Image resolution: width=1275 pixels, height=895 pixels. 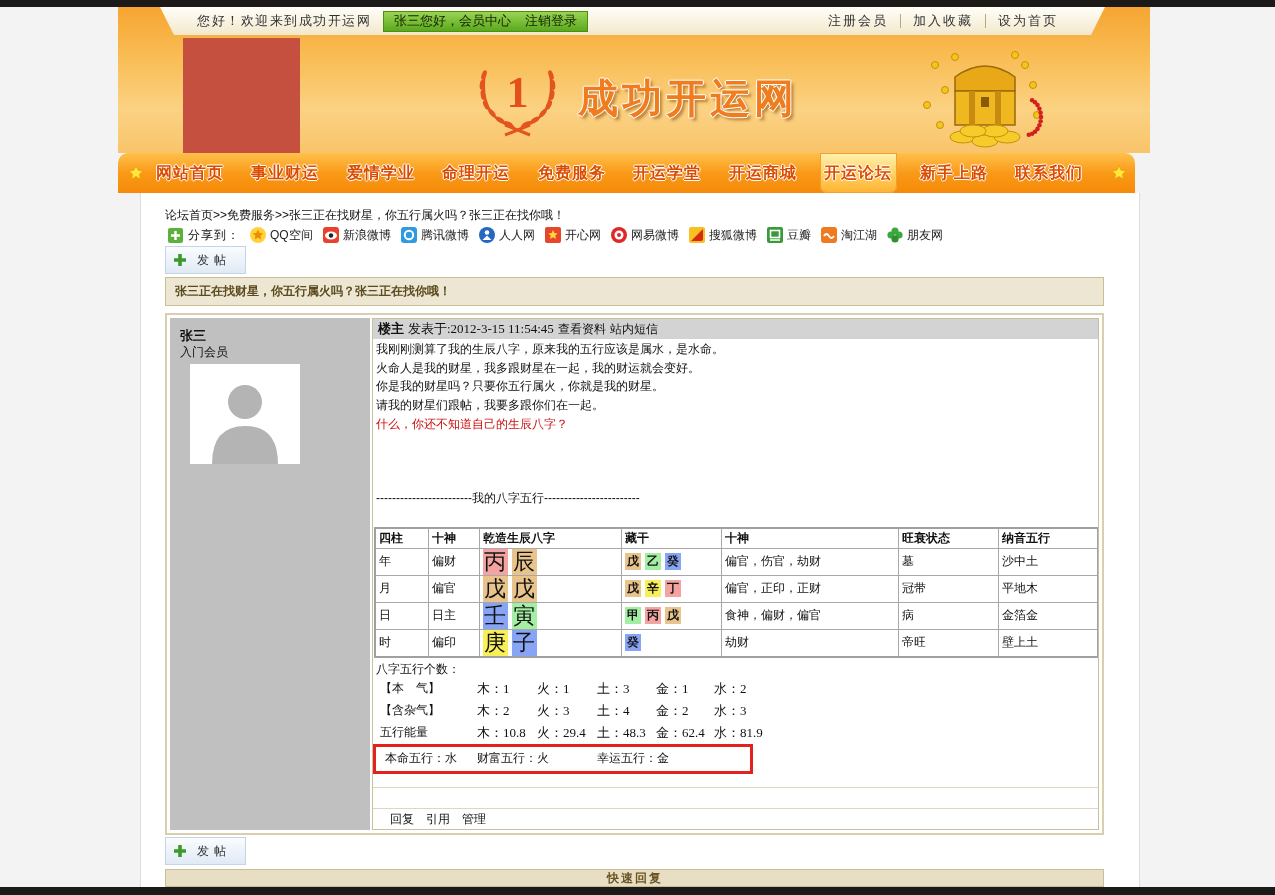 I want to click on table-cell: 月, so click(x=401, y=588).